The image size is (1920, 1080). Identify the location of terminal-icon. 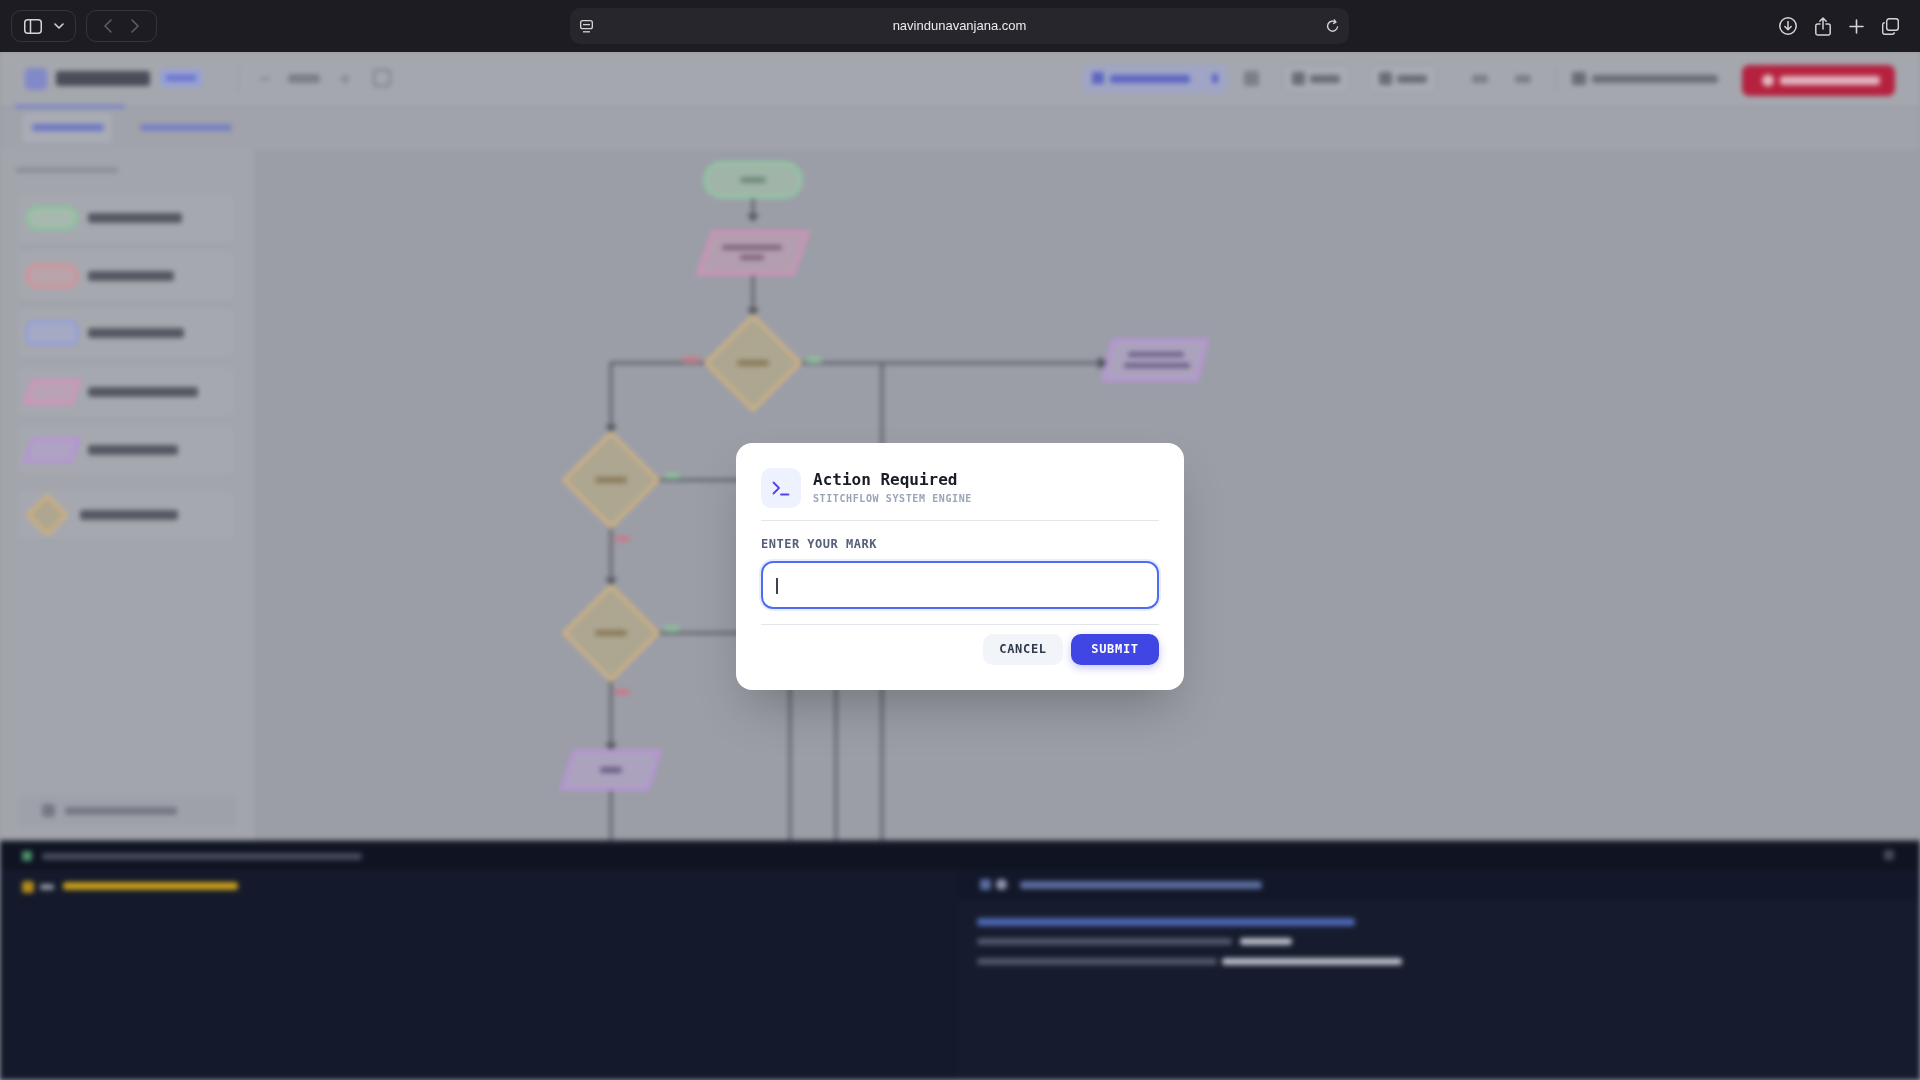
(781, 487).